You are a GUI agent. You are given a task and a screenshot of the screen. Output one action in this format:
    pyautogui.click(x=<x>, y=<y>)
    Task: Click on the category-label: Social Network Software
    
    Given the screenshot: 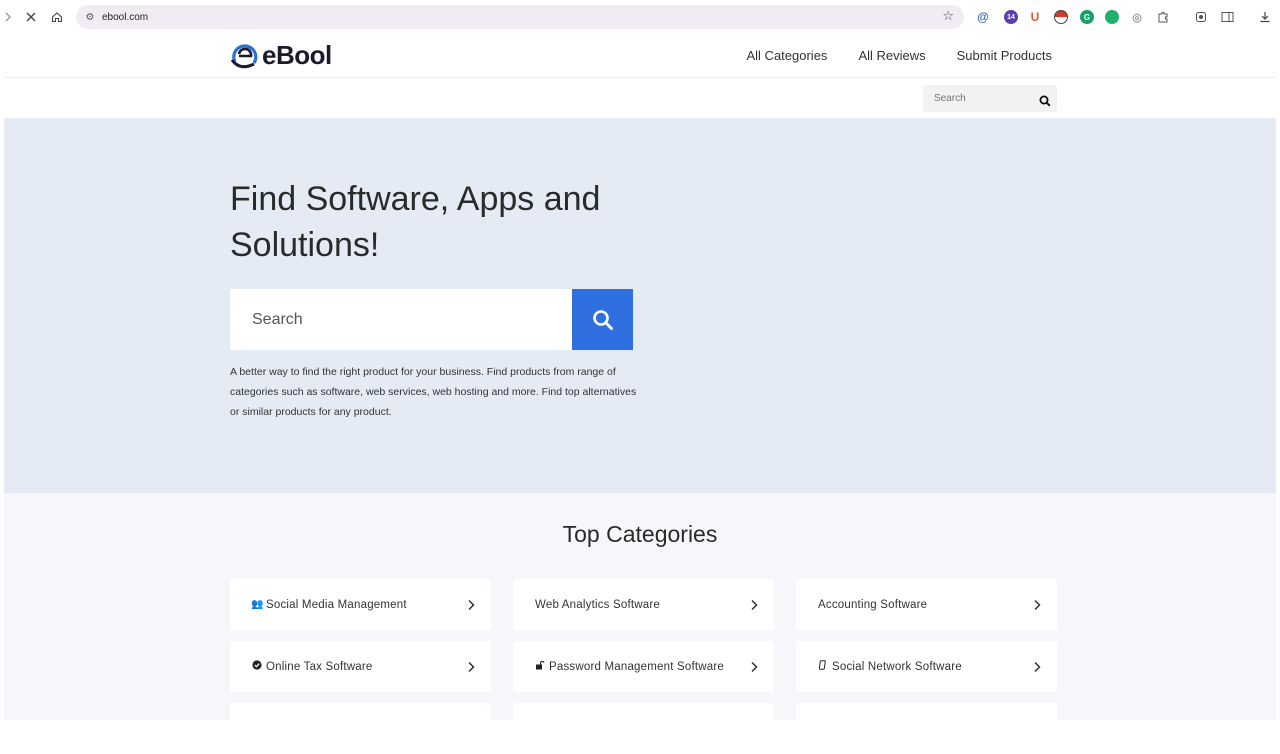 What is the action you would take?
    pyautogui.click(x=897, y=666)
    